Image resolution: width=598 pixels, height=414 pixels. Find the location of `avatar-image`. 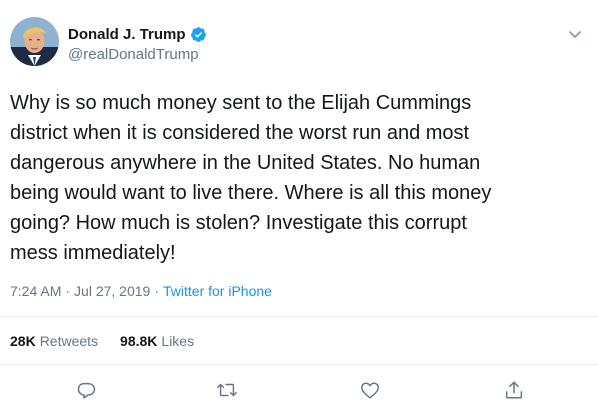

avatar-image is located at coordinates (34, 41).